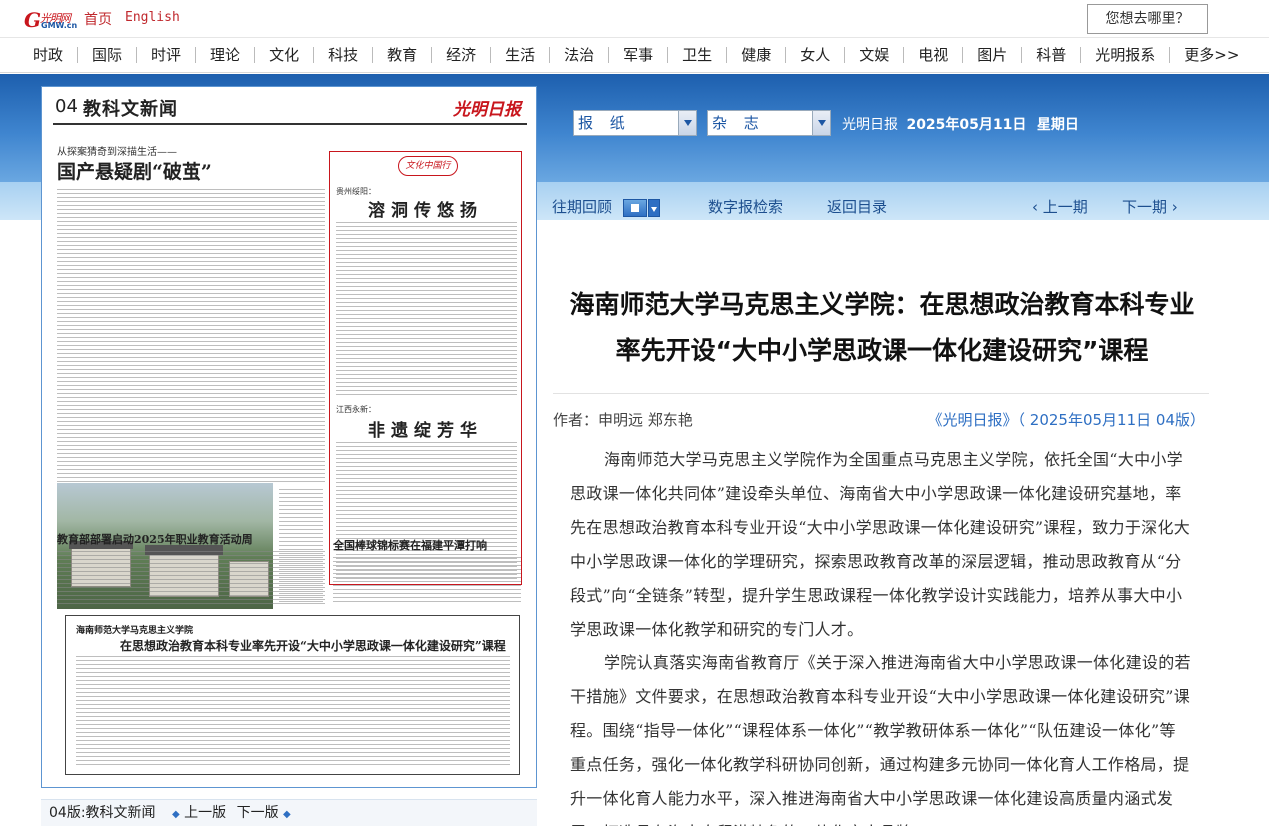 The height and width of the screenshot is (826, 1269). What do you see at coordinates (428, 166) in the screenshot?
I see `culture-seal: 文化中国行` at bounding box center [428, 166].